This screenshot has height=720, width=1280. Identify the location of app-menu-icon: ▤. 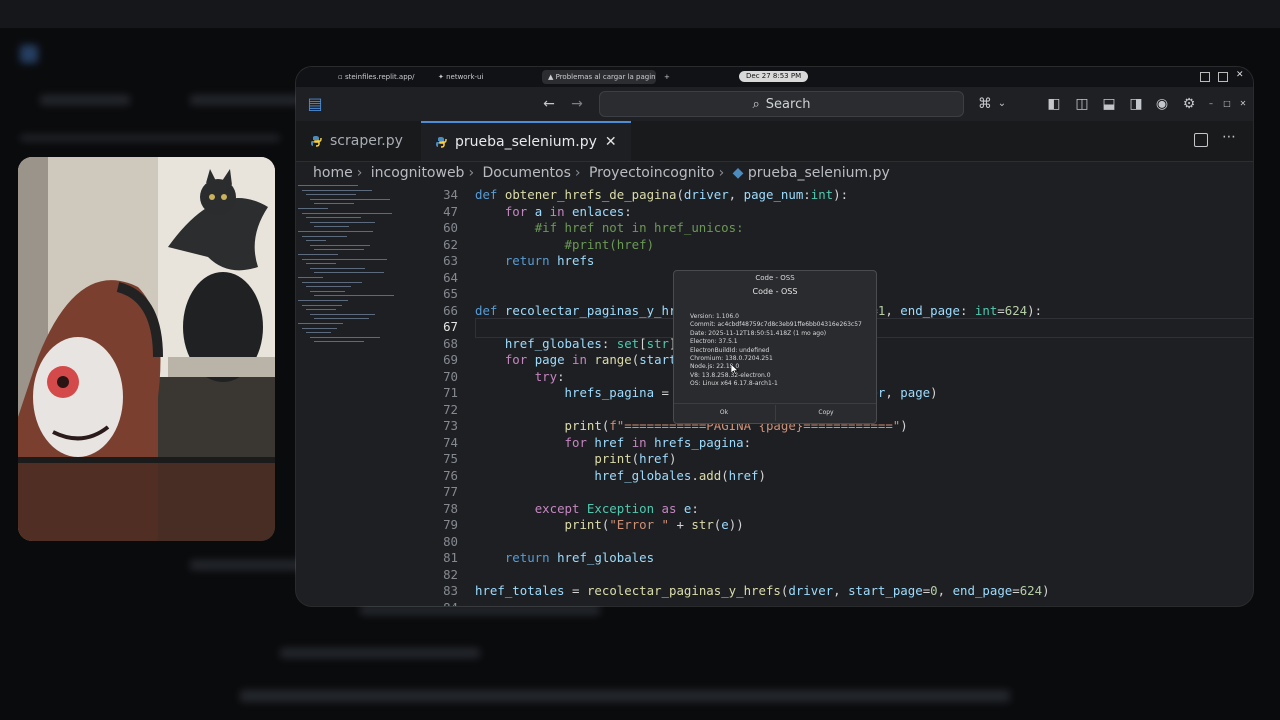
(315, 104).